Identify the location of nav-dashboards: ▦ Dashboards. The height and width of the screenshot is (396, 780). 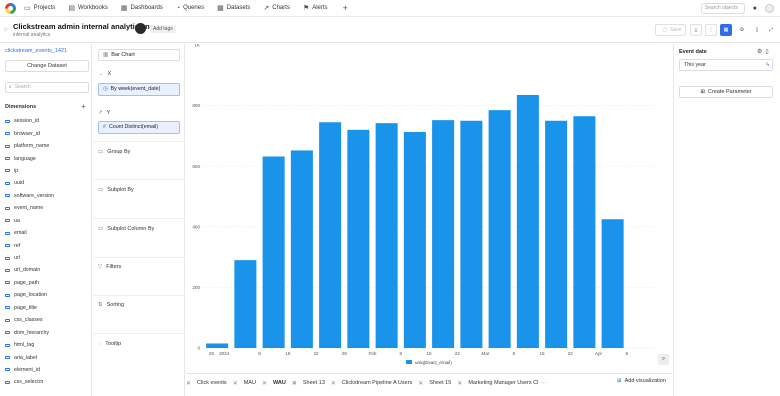
(142, 8).